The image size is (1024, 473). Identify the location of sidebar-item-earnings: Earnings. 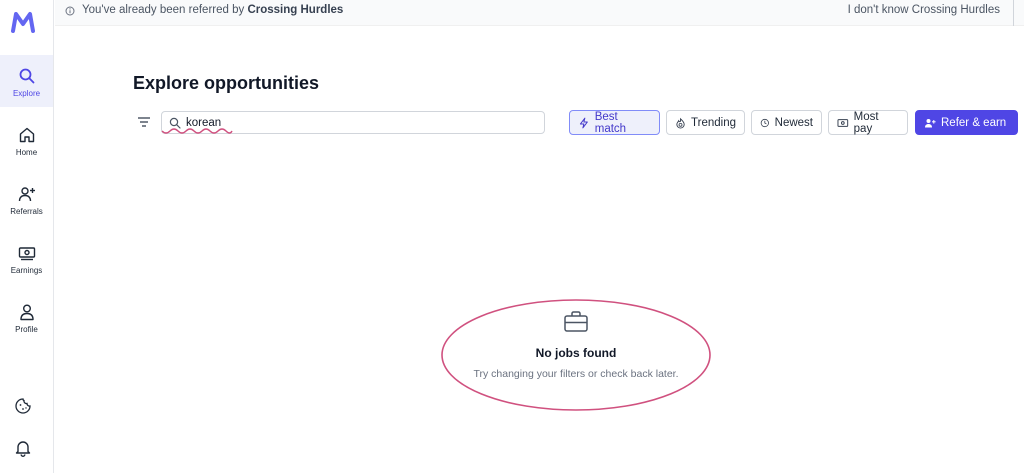
(26, 258).